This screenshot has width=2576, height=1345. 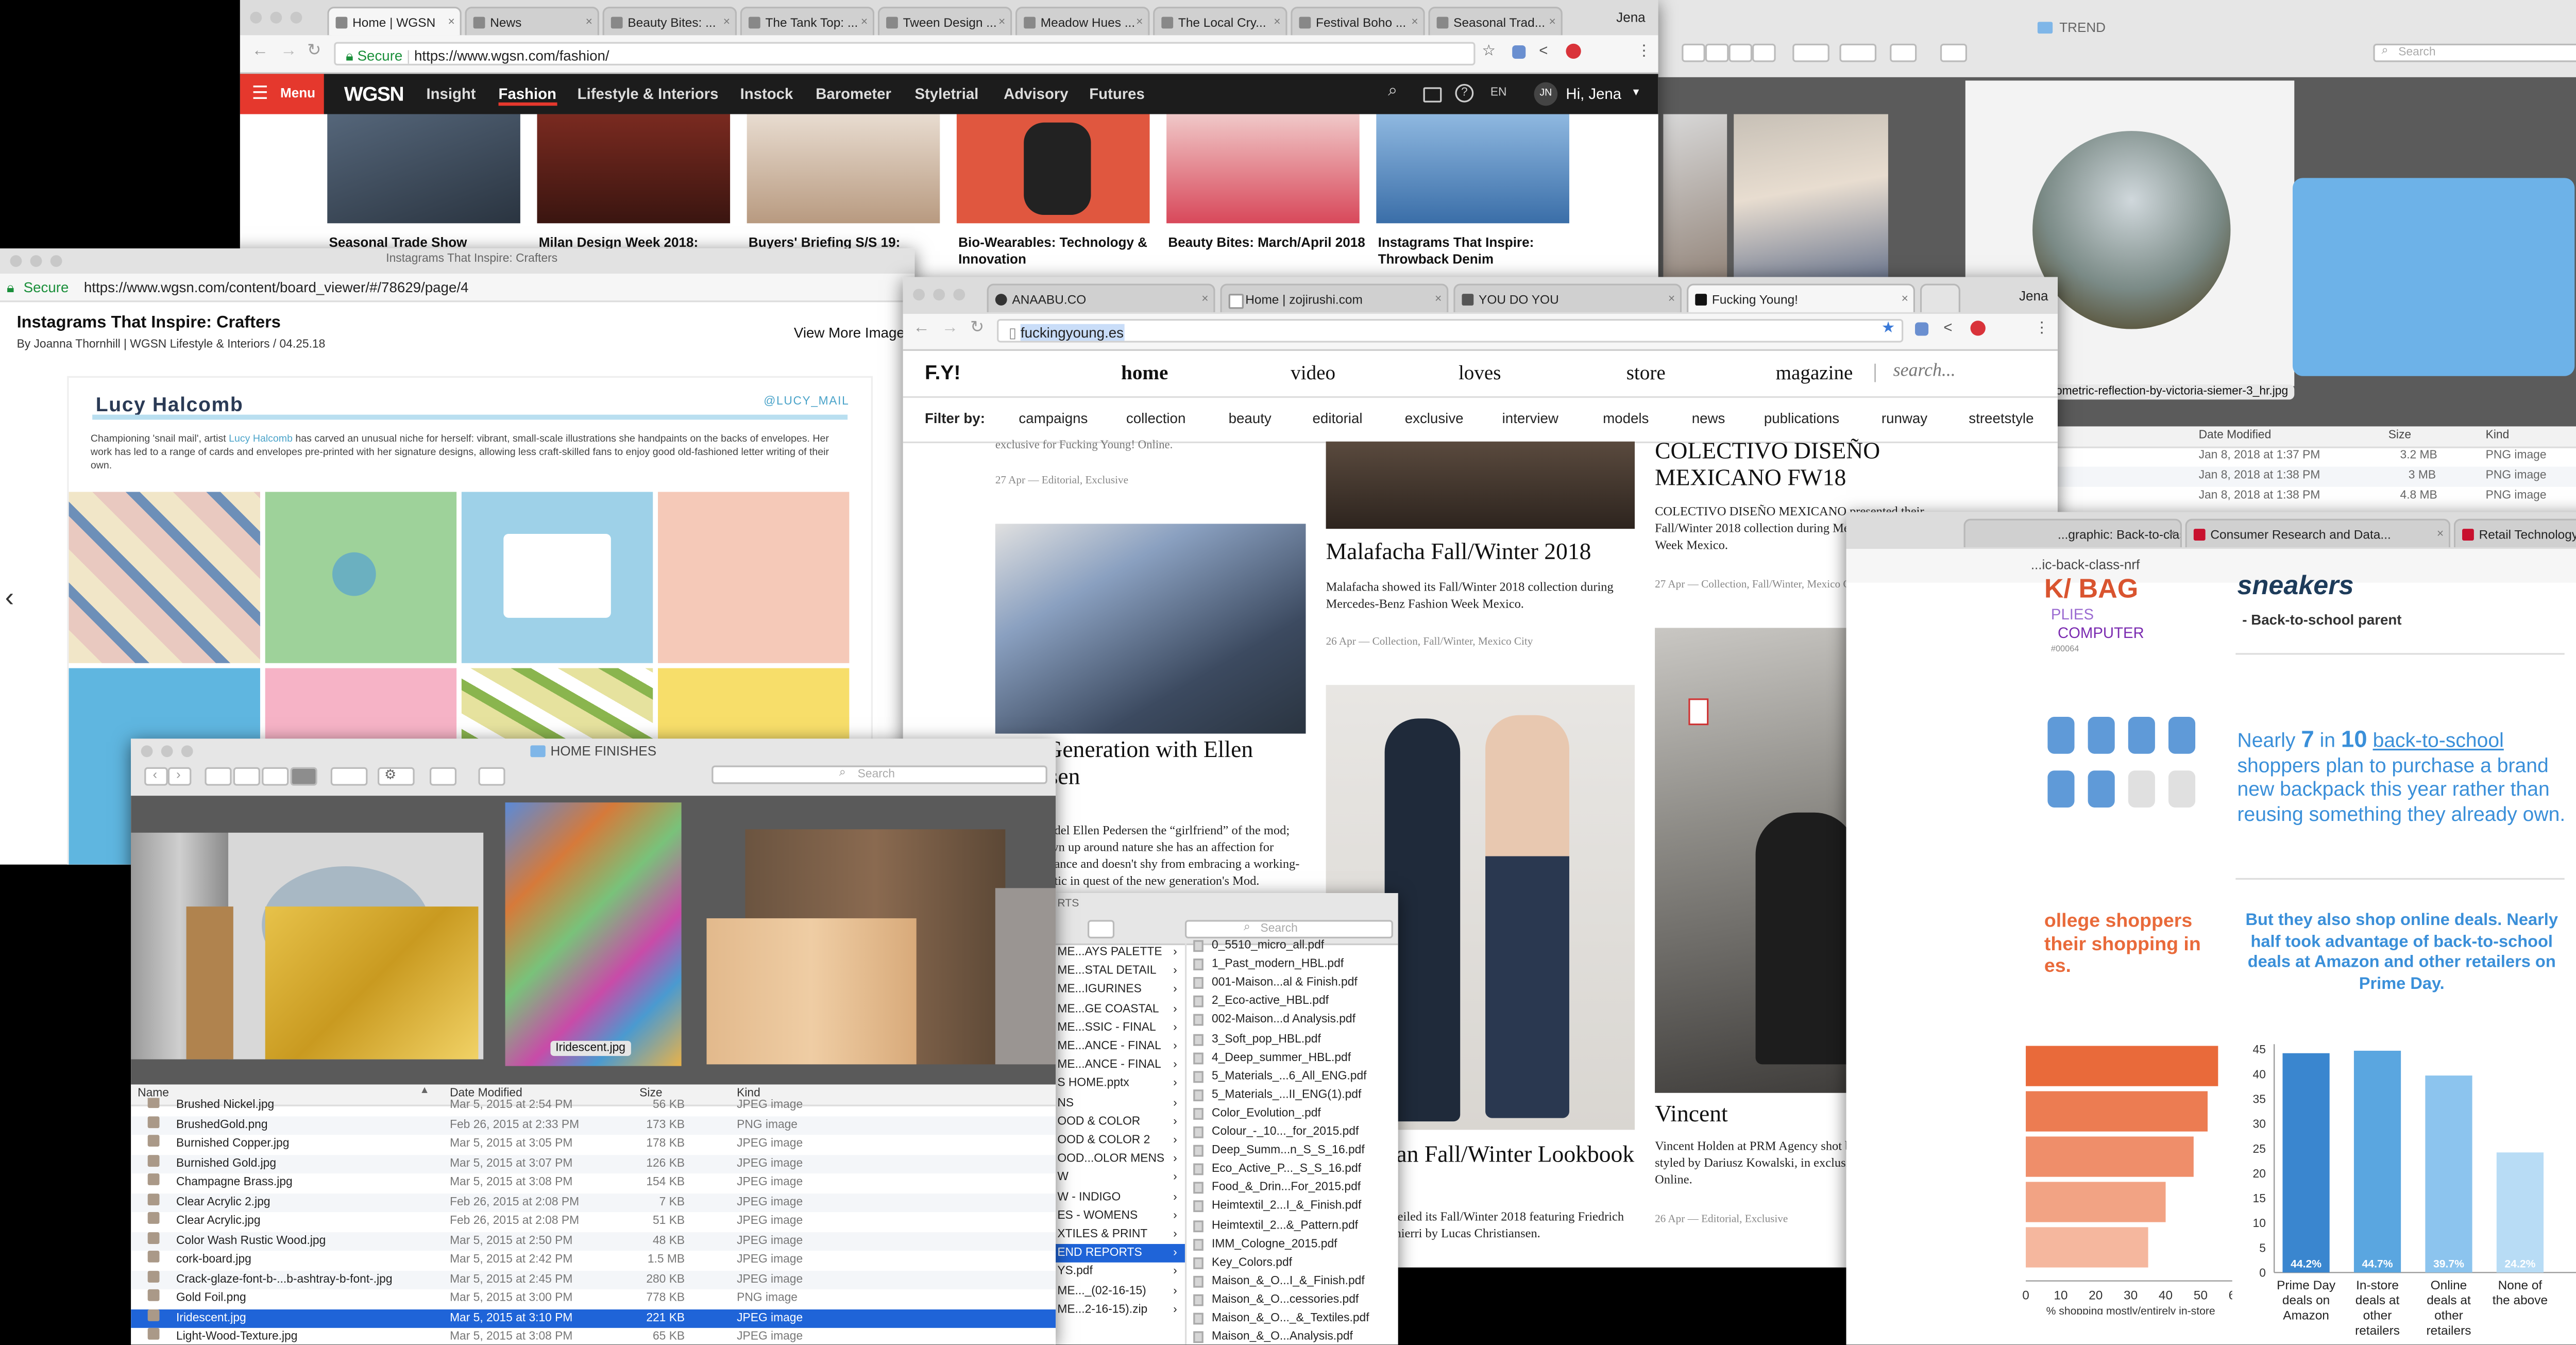 What do you see at coordinates (361, 577) in the screenshot?
I see `gallery-image-green-envelope` at bounding box center [361, 577].